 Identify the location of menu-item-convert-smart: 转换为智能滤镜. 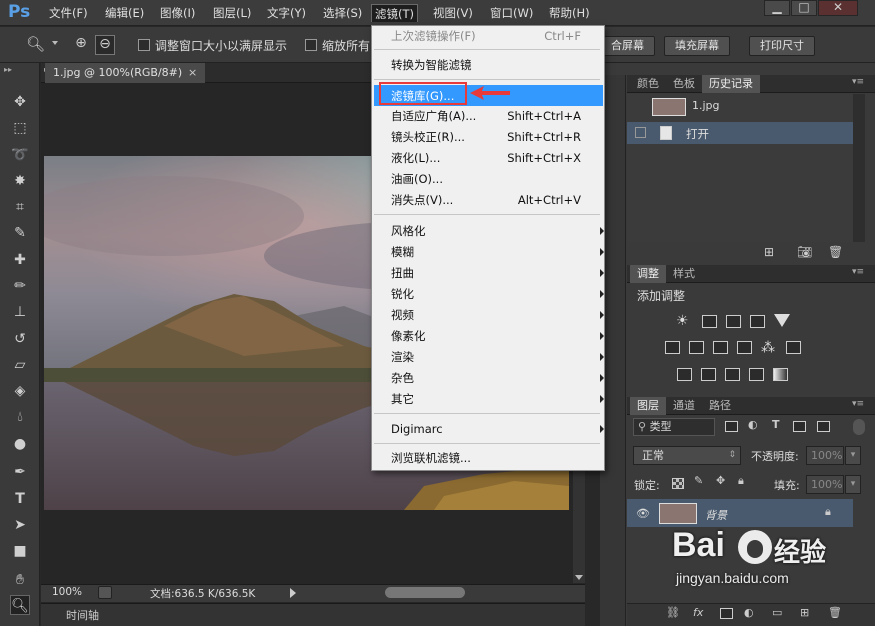
(494, 65).